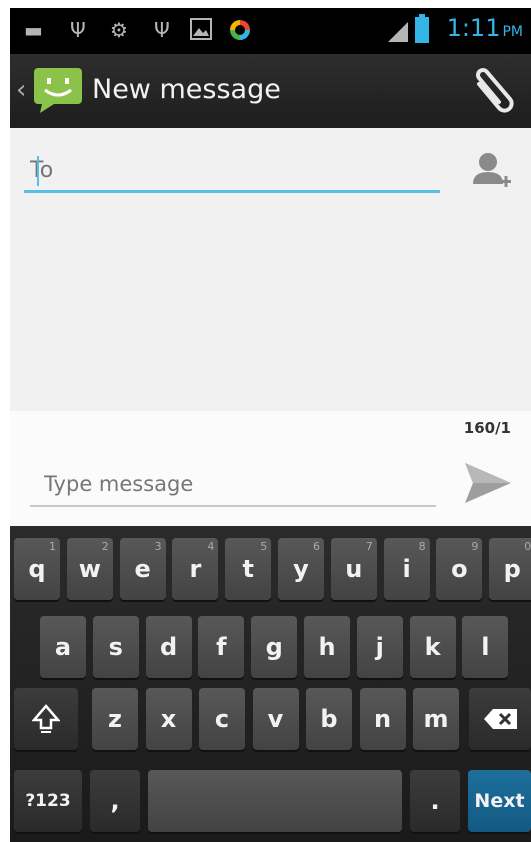 This screenshot has height=842, width=531. I want to click on battery-icon, so click(422, 28).